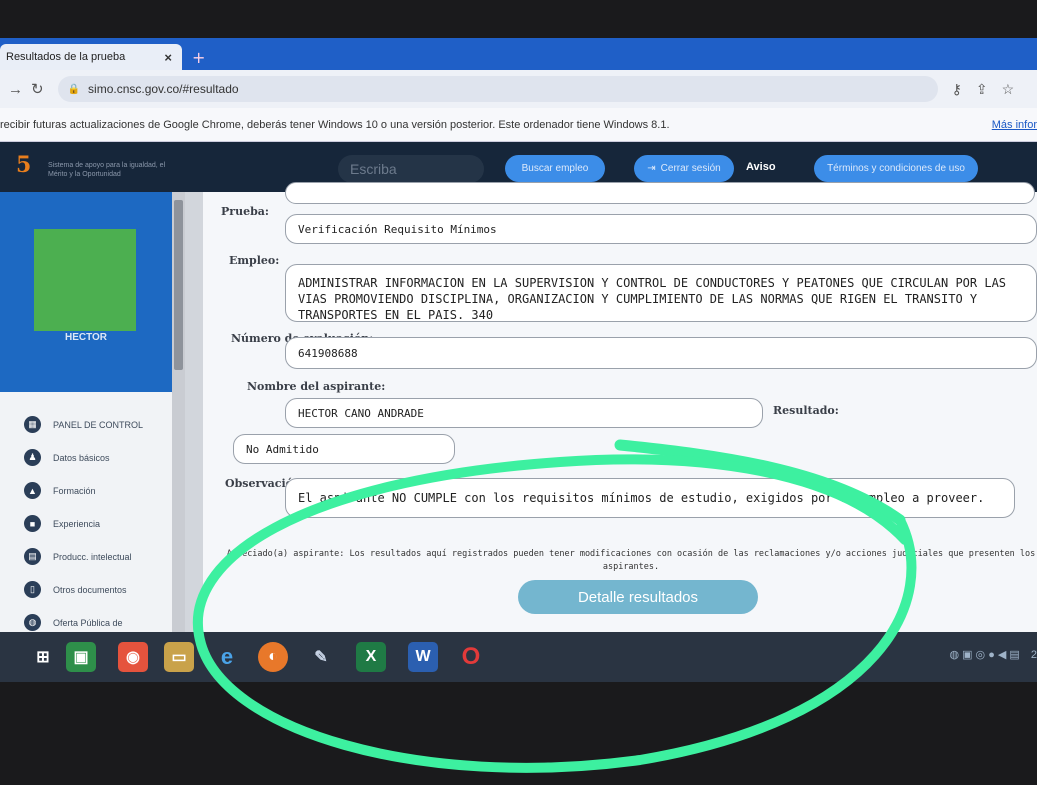 The width and height of the screenshot is (1037, 785). What do you see at coordinates (555, 168) in the screenshot?
I see `buscar-empleo-button: Buscar empleo` at bounding box center [555, 168].